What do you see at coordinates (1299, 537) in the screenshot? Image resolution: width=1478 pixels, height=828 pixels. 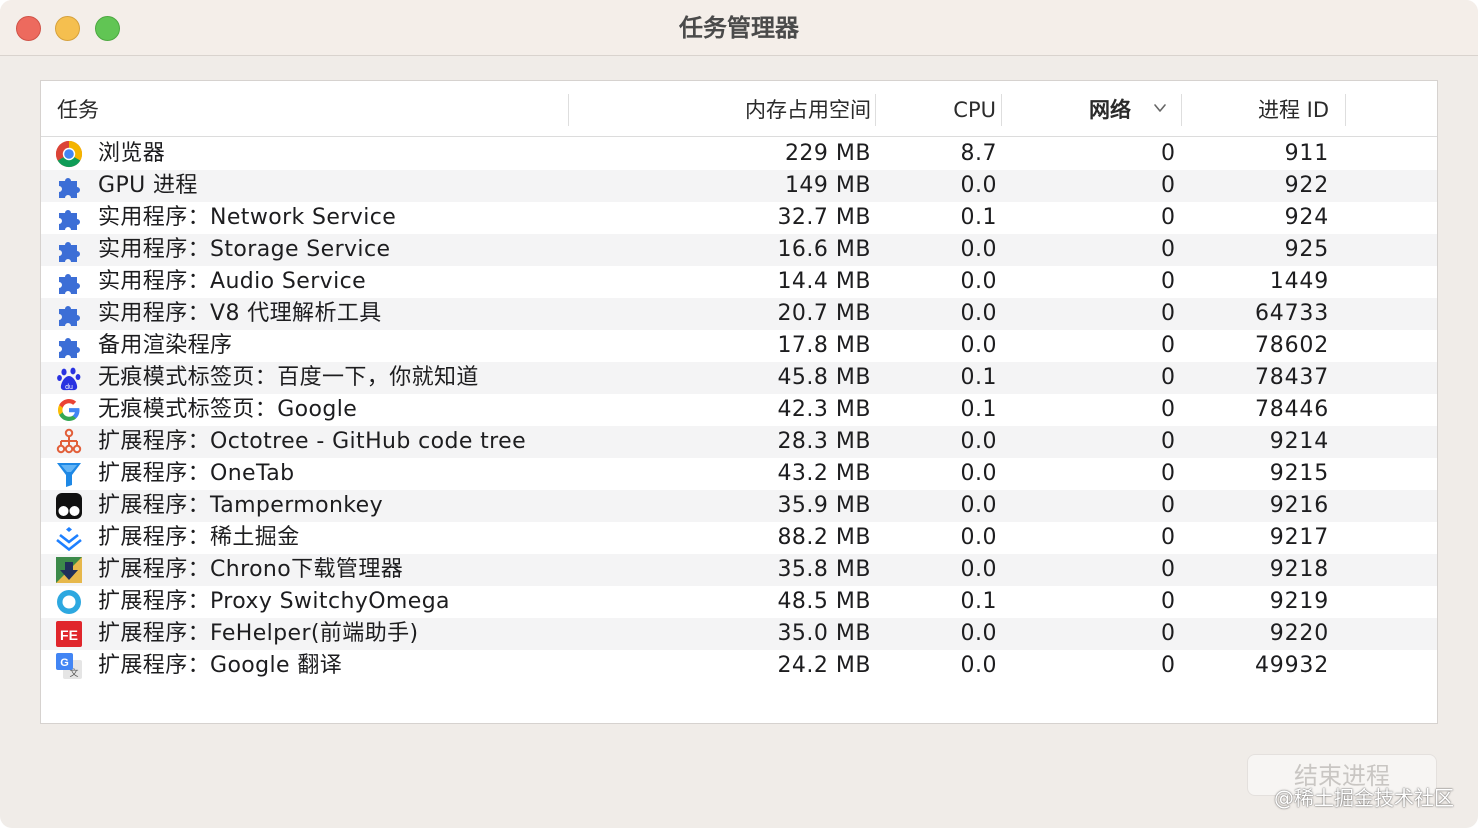 I see `process-id: 9217` at bounding box center [1299, 537].